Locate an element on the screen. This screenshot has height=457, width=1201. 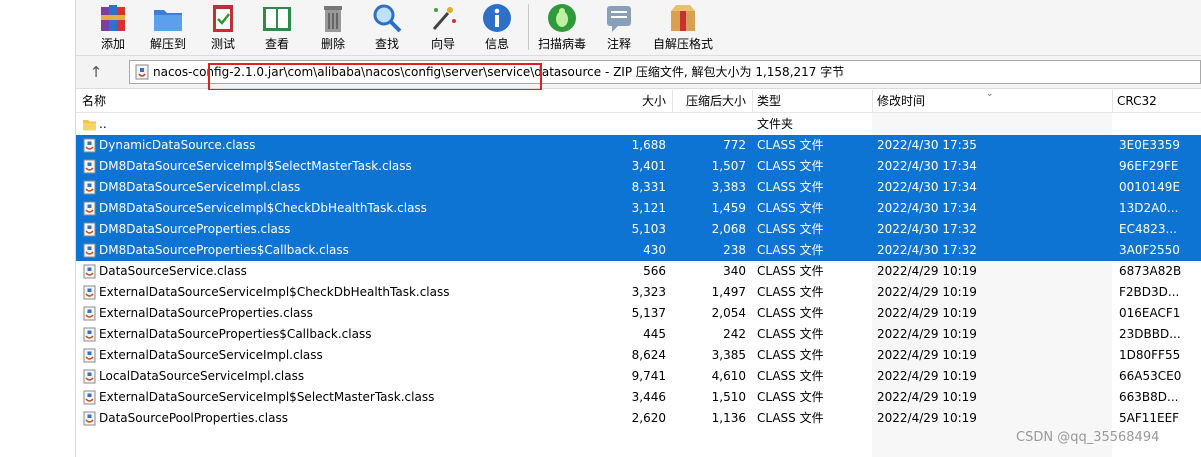
delete-button: 删除 is located at coordinates (333, 27).